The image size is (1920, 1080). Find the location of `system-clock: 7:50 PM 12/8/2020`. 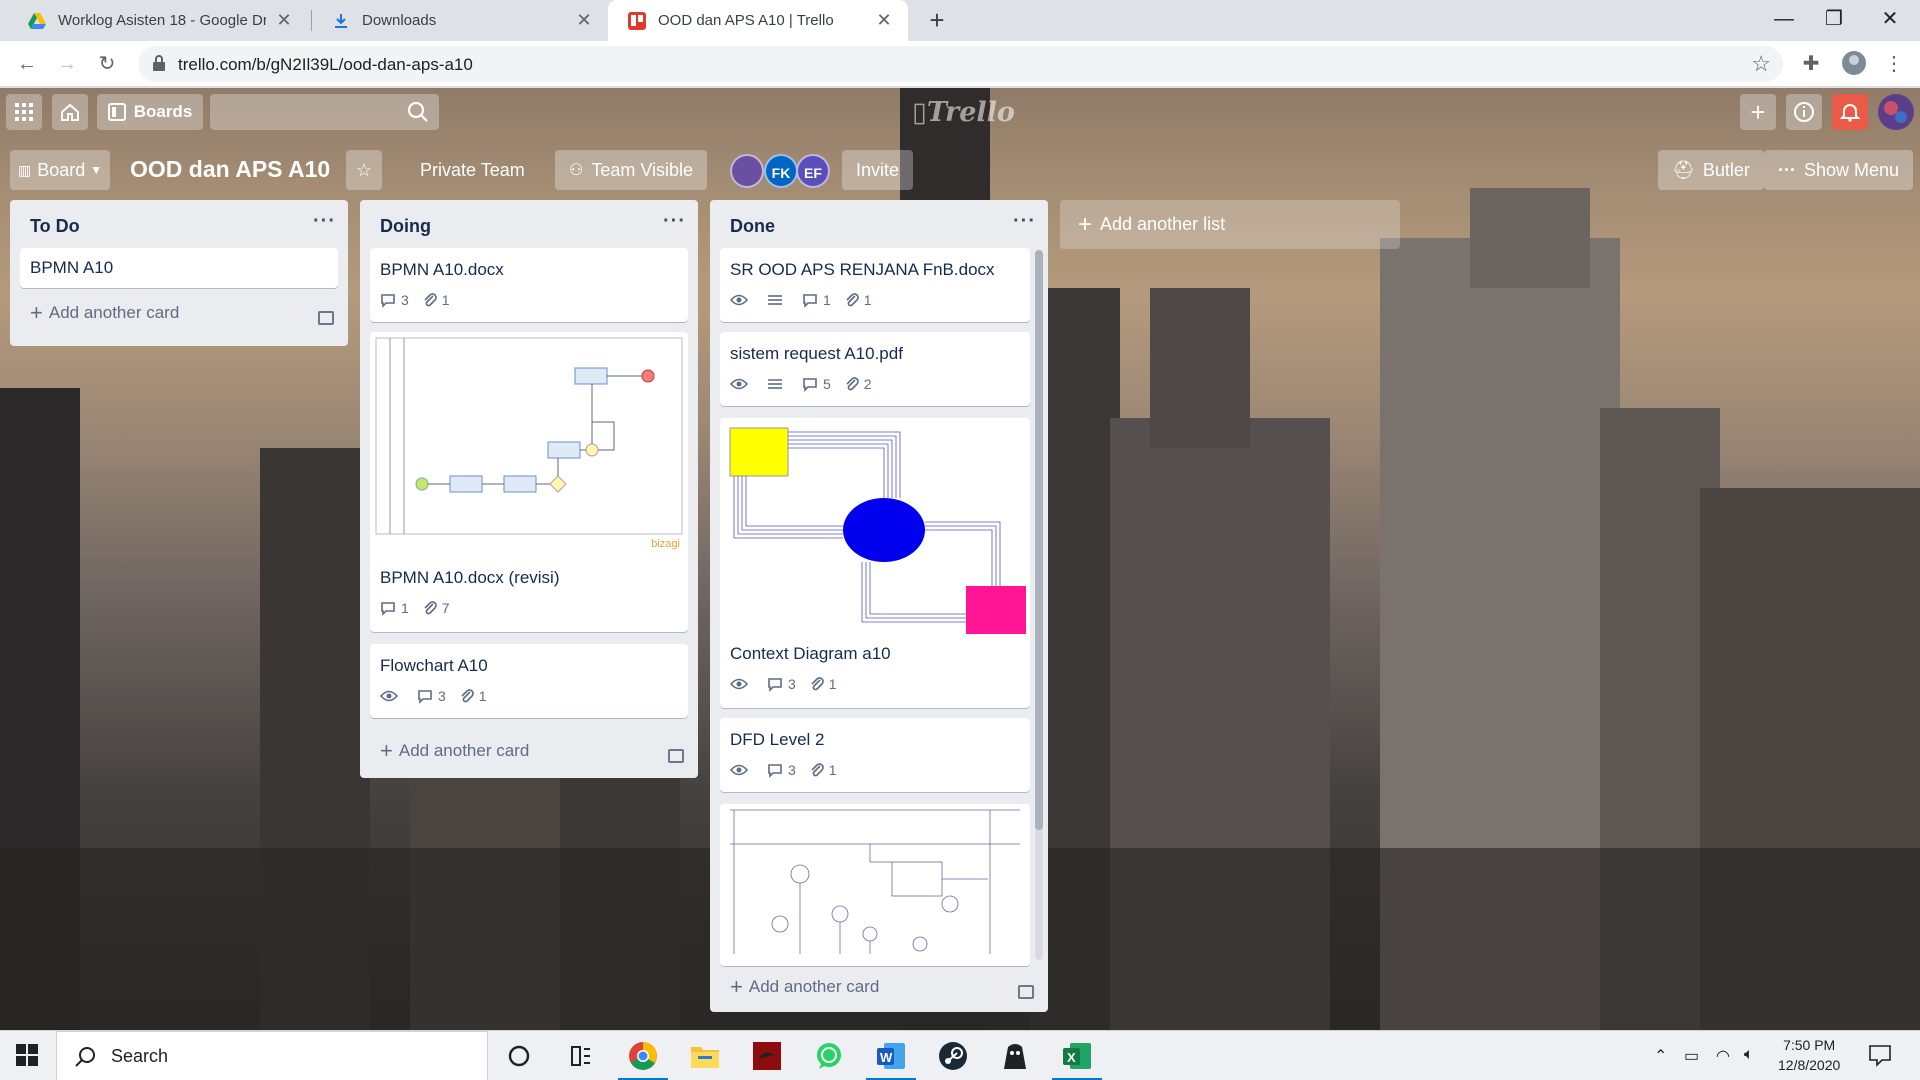

system-clock: 7:50 PM 12/8/2020 is located at coordinates (1809, 1055).